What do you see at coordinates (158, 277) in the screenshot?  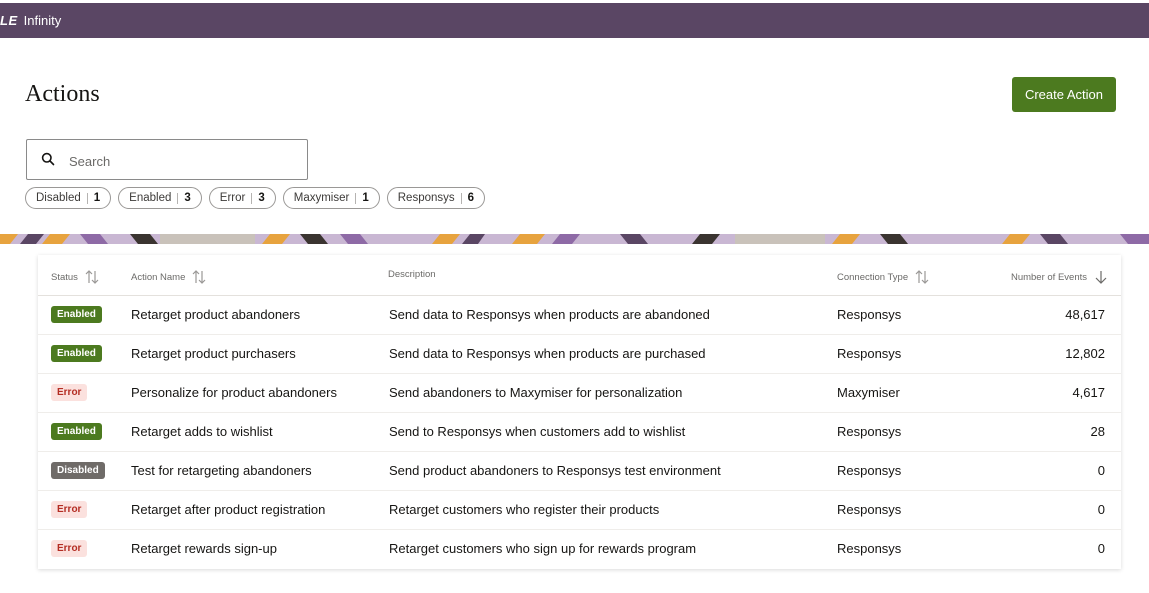 I see `col-label: Action Name` at bounding box center [158, 277].